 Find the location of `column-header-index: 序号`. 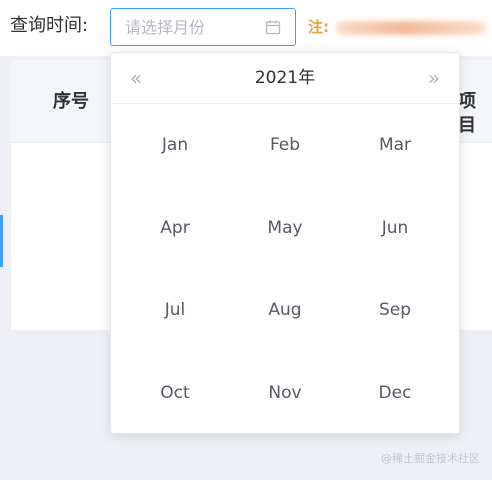

column-header-index: 序号 is located at coordinates (71, 101).